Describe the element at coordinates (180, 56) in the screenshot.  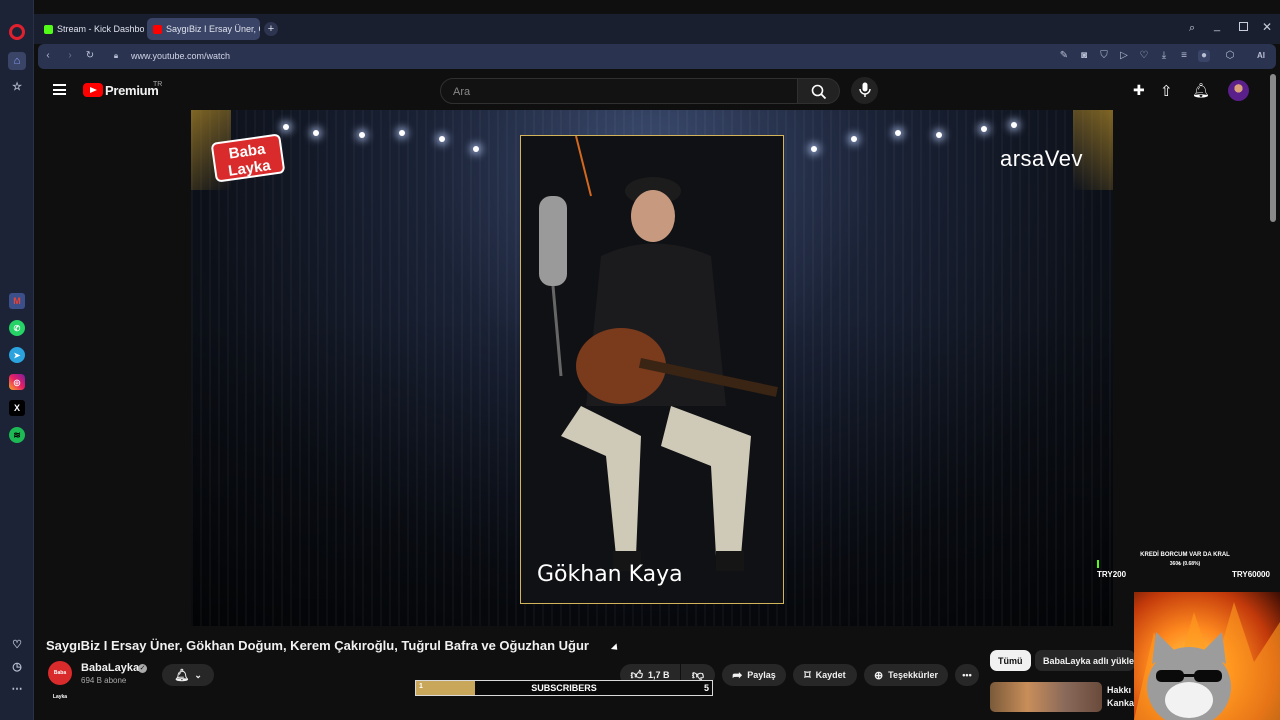
I see `url-field: www.youtube.com/watch` at that location.